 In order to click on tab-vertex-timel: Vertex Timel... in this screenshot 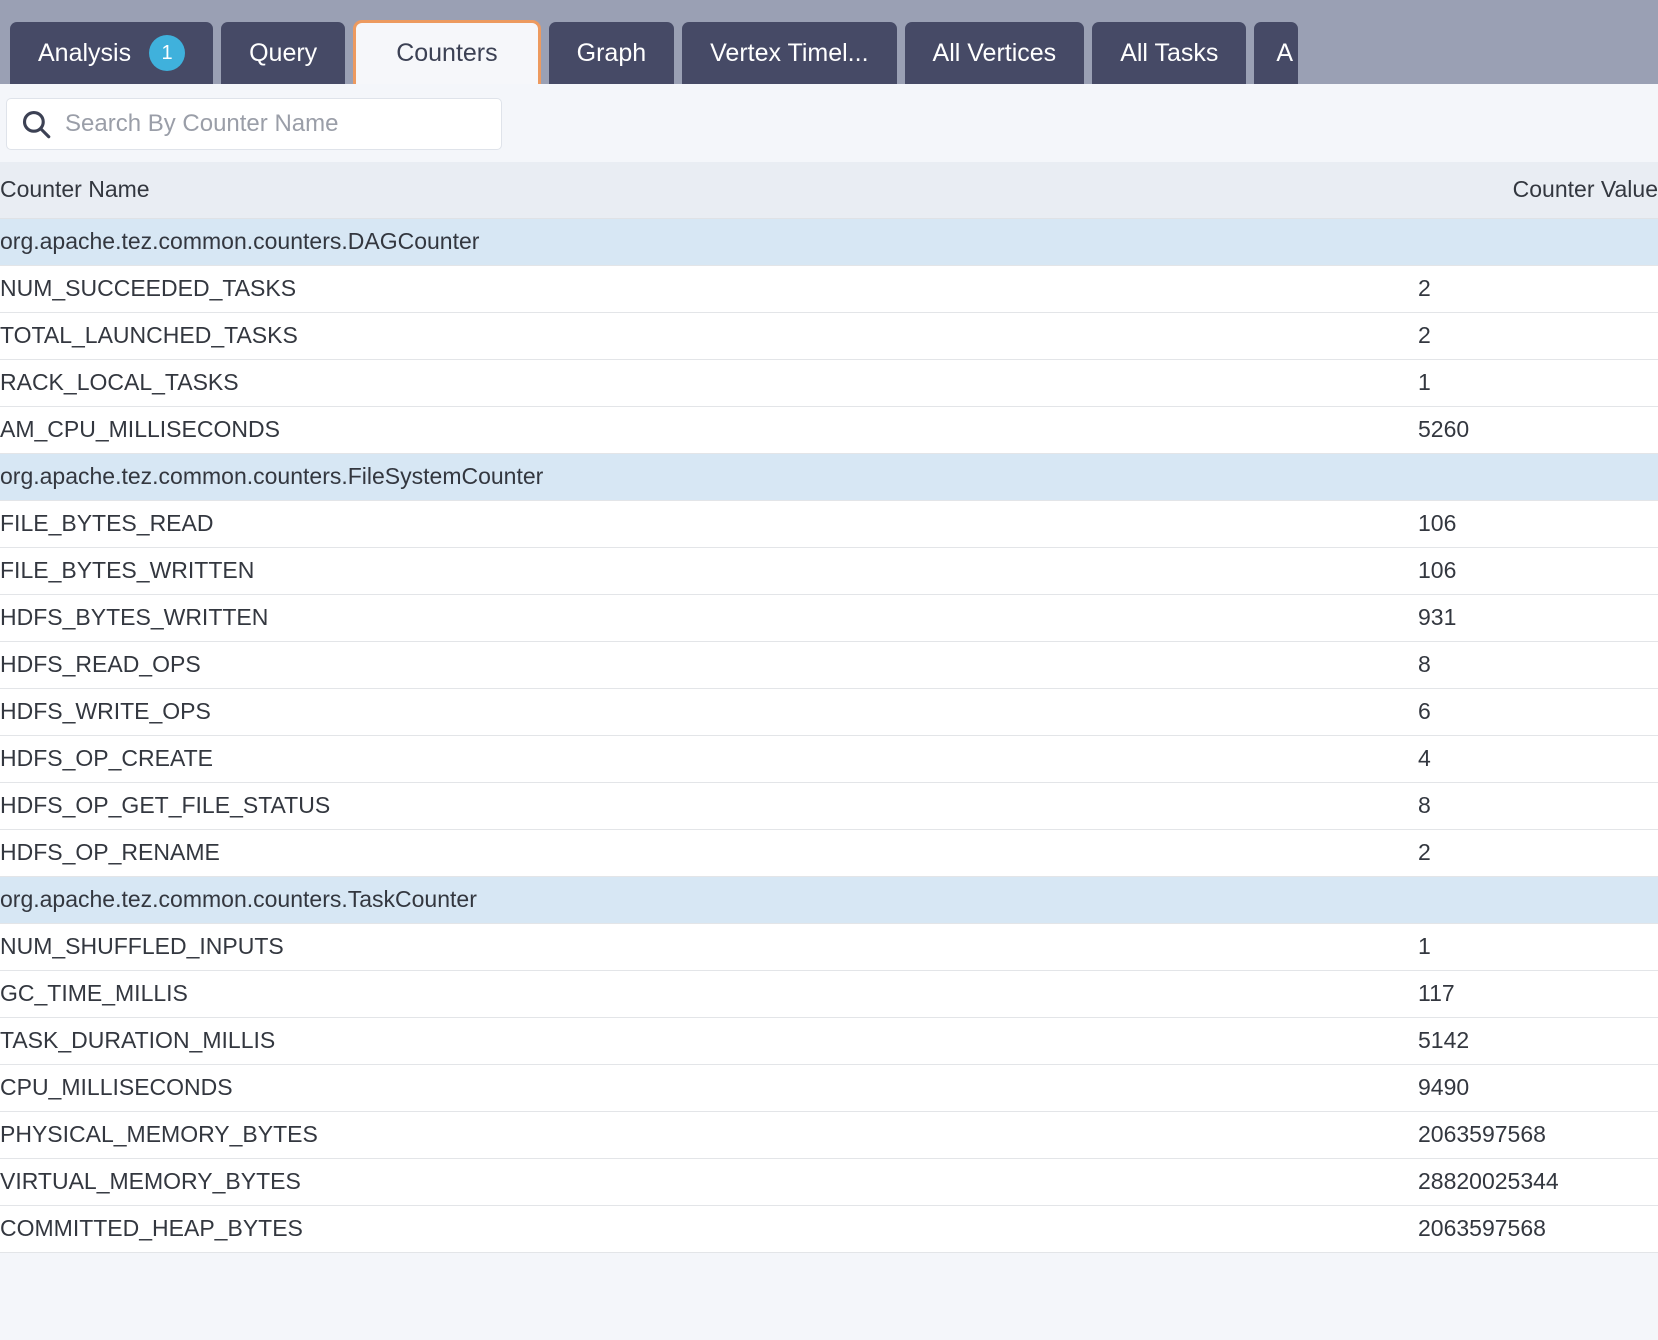, I will do `click(789, 53)`.